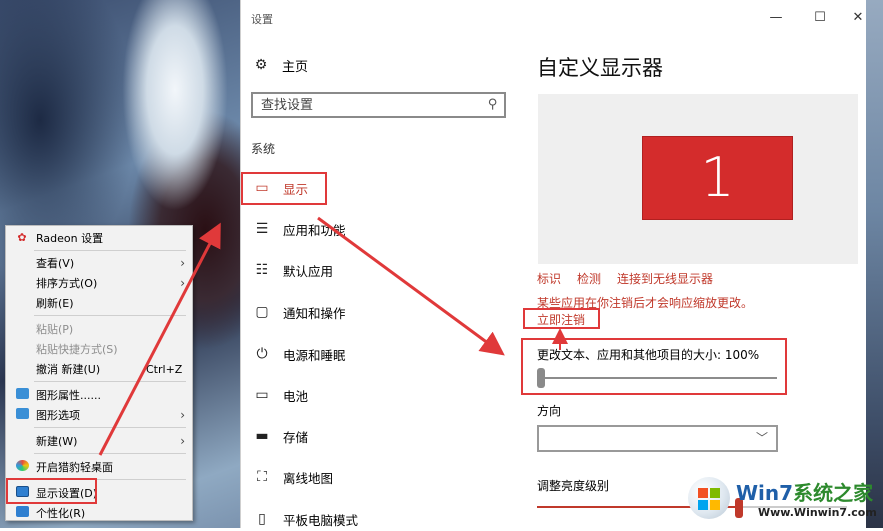 The width and height of the screenshot is (883, 531). What do you see at coordinates (284, 188) in the screenshot?
I see `highlight-display-nav` at bounding box center [284, 188].